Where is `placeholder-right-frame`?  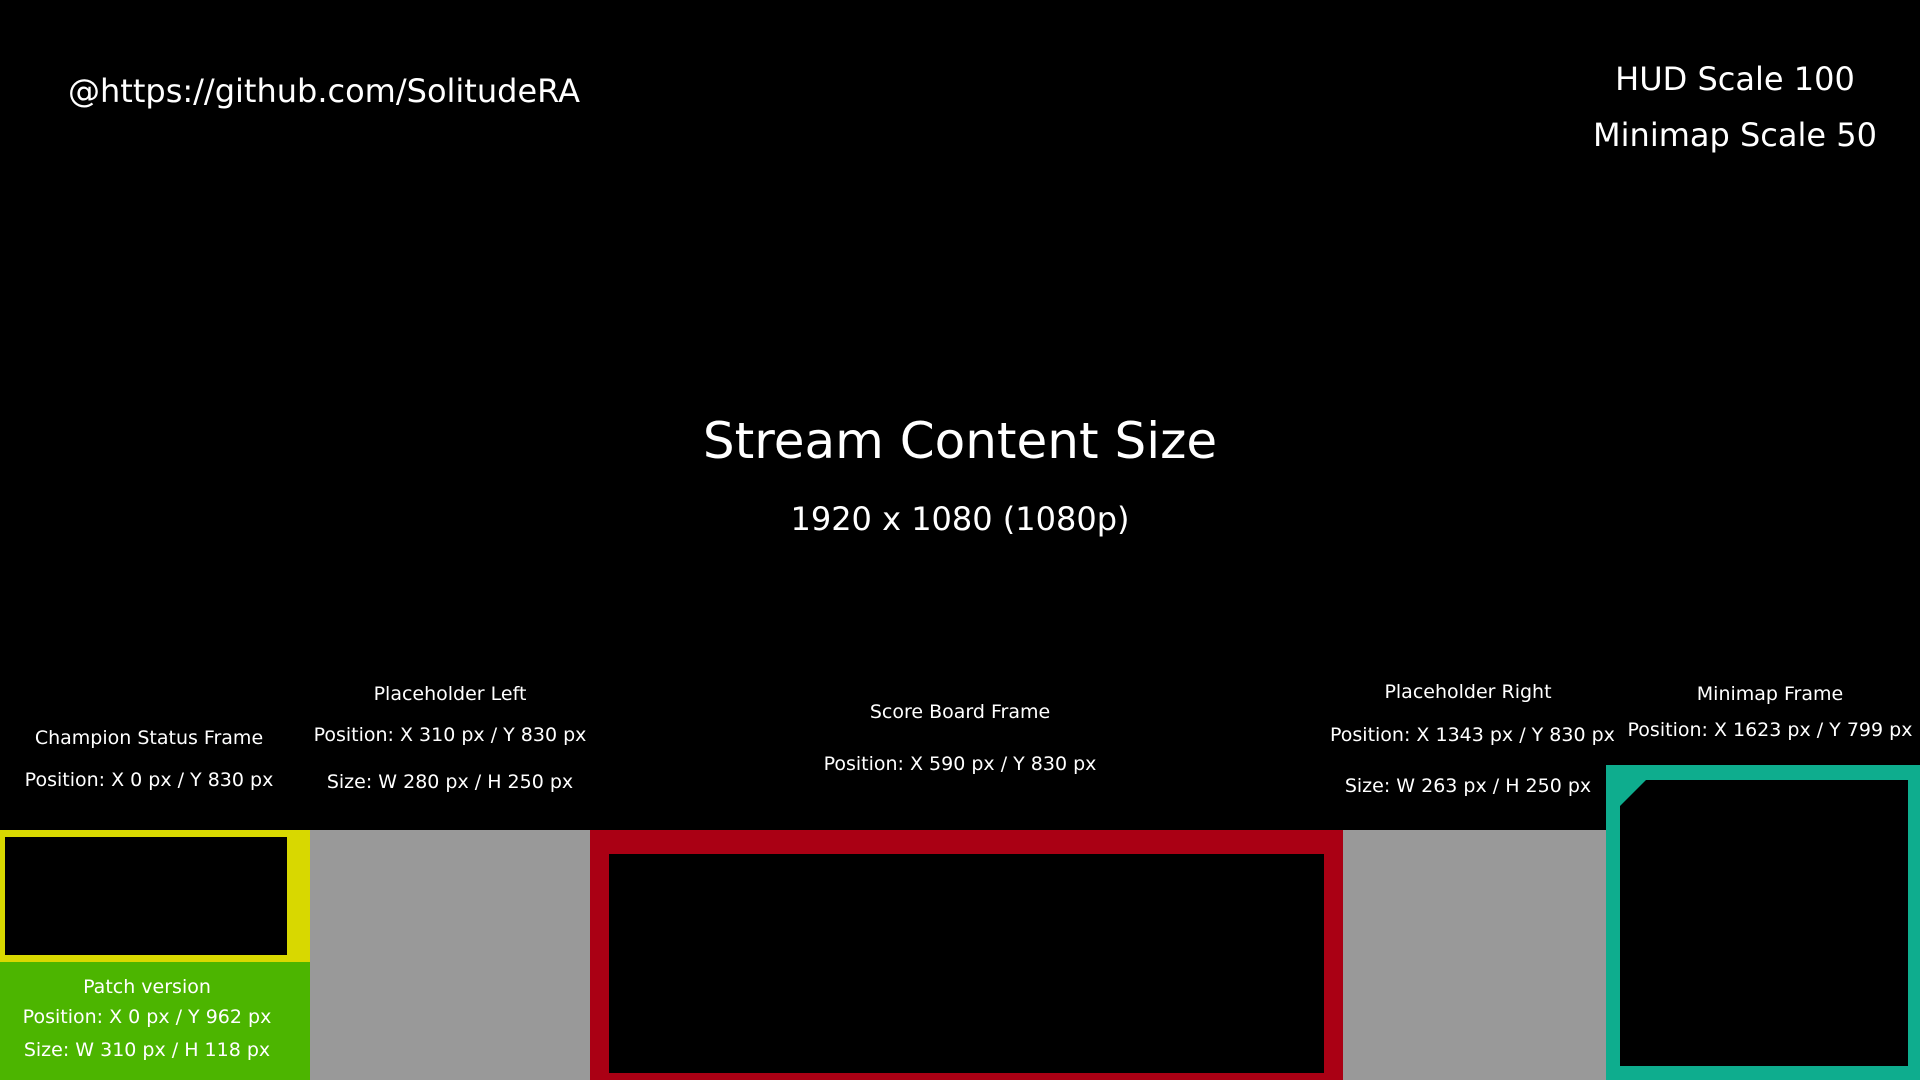 placeholder-right-frame is located at coordinates (1474, 955).